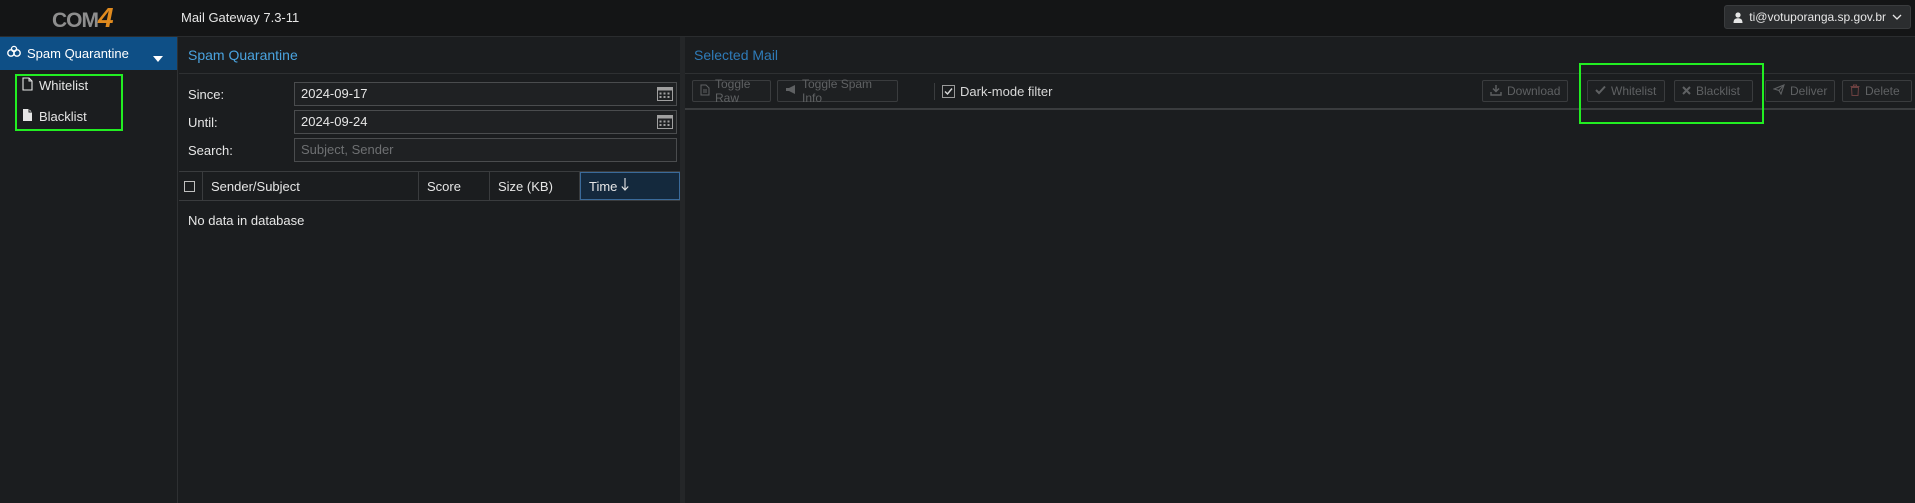 The width and height of the screenshot is (1915, 503). What do you see at coordinates (27, 85) in the screenshot?
I see `file-outline-icon` at bounding box center [27, 85].